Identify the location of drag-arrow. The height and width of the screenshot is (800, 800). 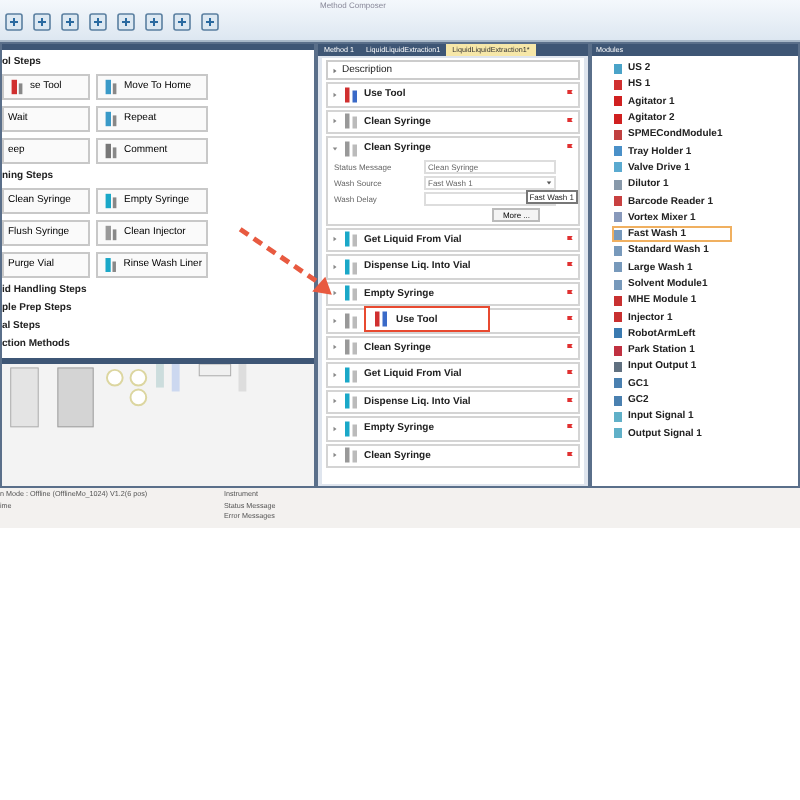
(286, 262).